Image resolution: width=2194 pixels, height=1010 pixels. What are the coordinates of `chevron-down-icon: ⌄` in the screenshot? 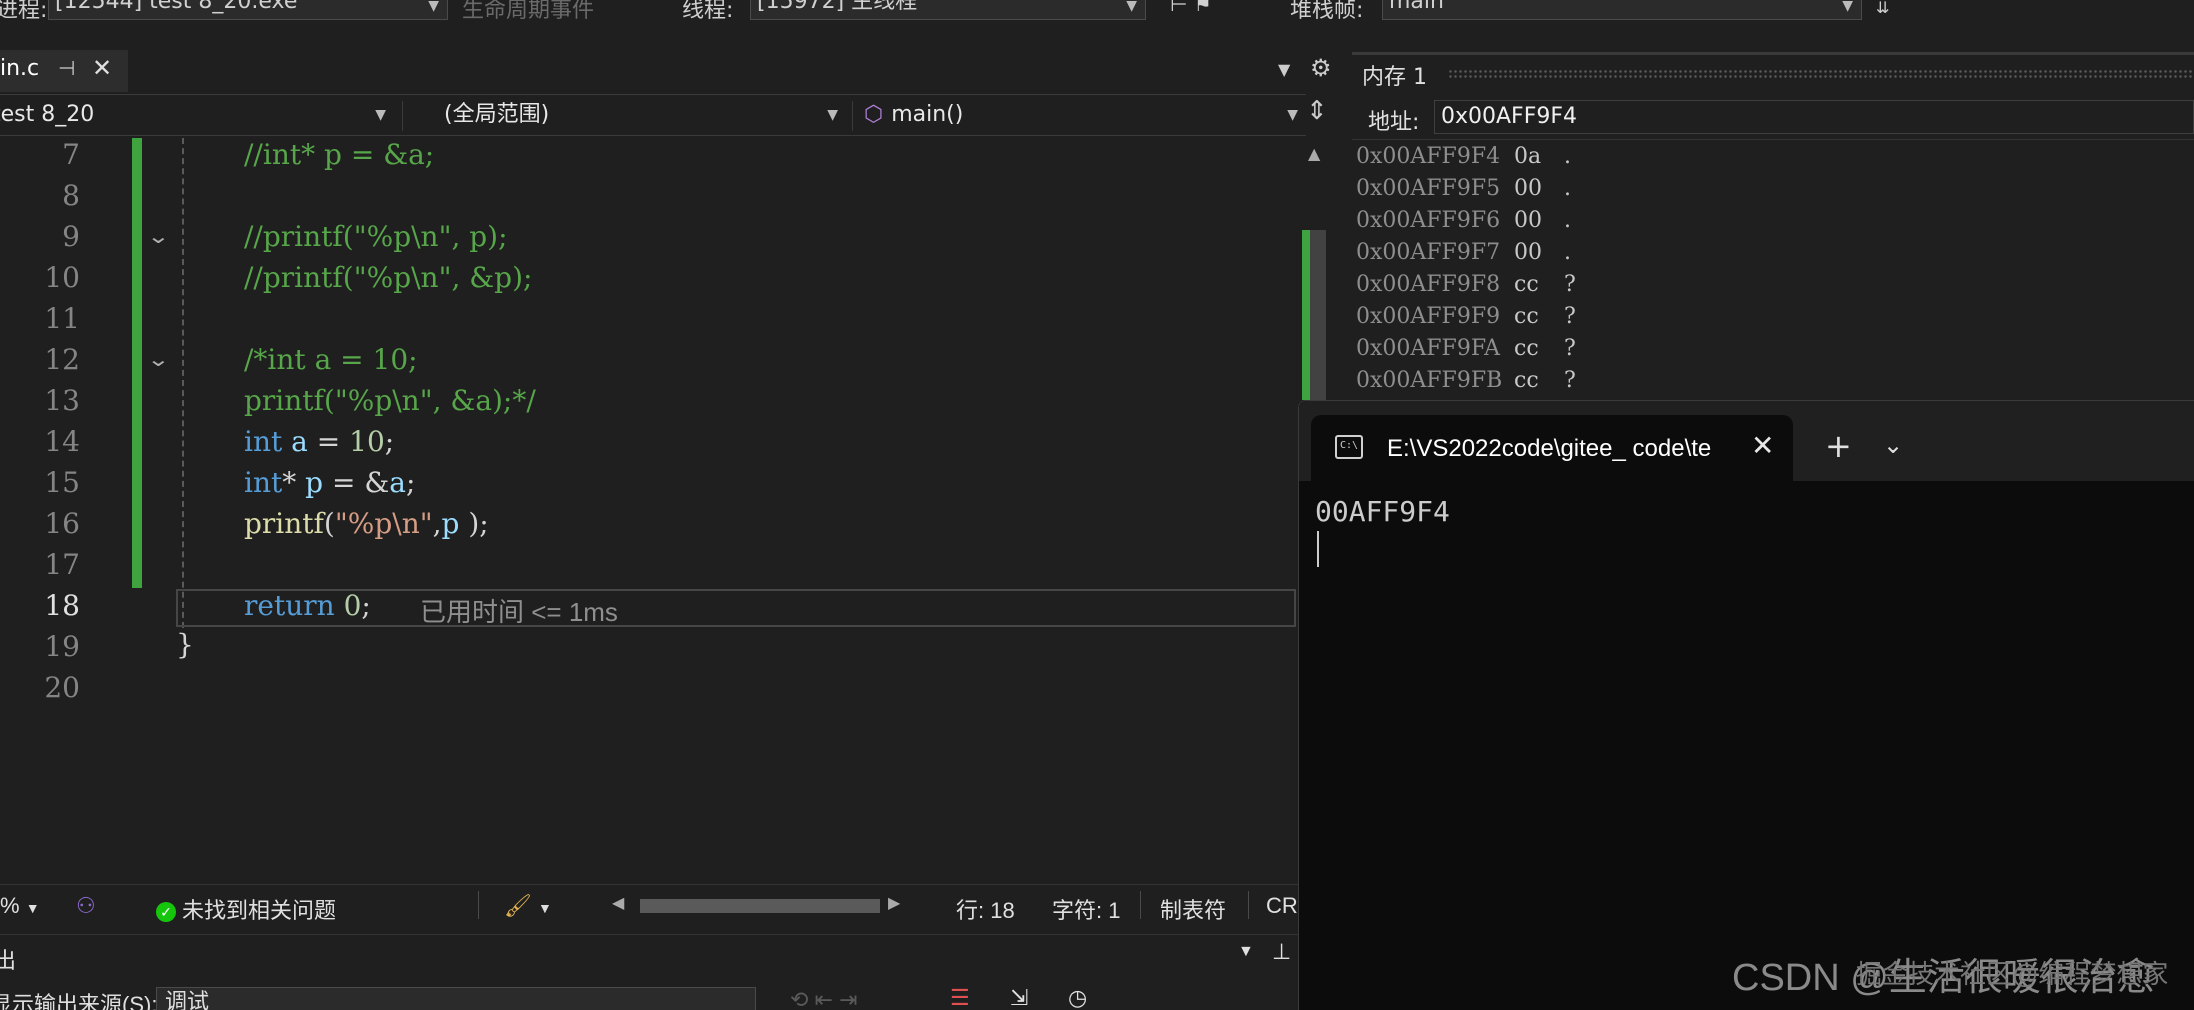 It's located at (1893, 445).